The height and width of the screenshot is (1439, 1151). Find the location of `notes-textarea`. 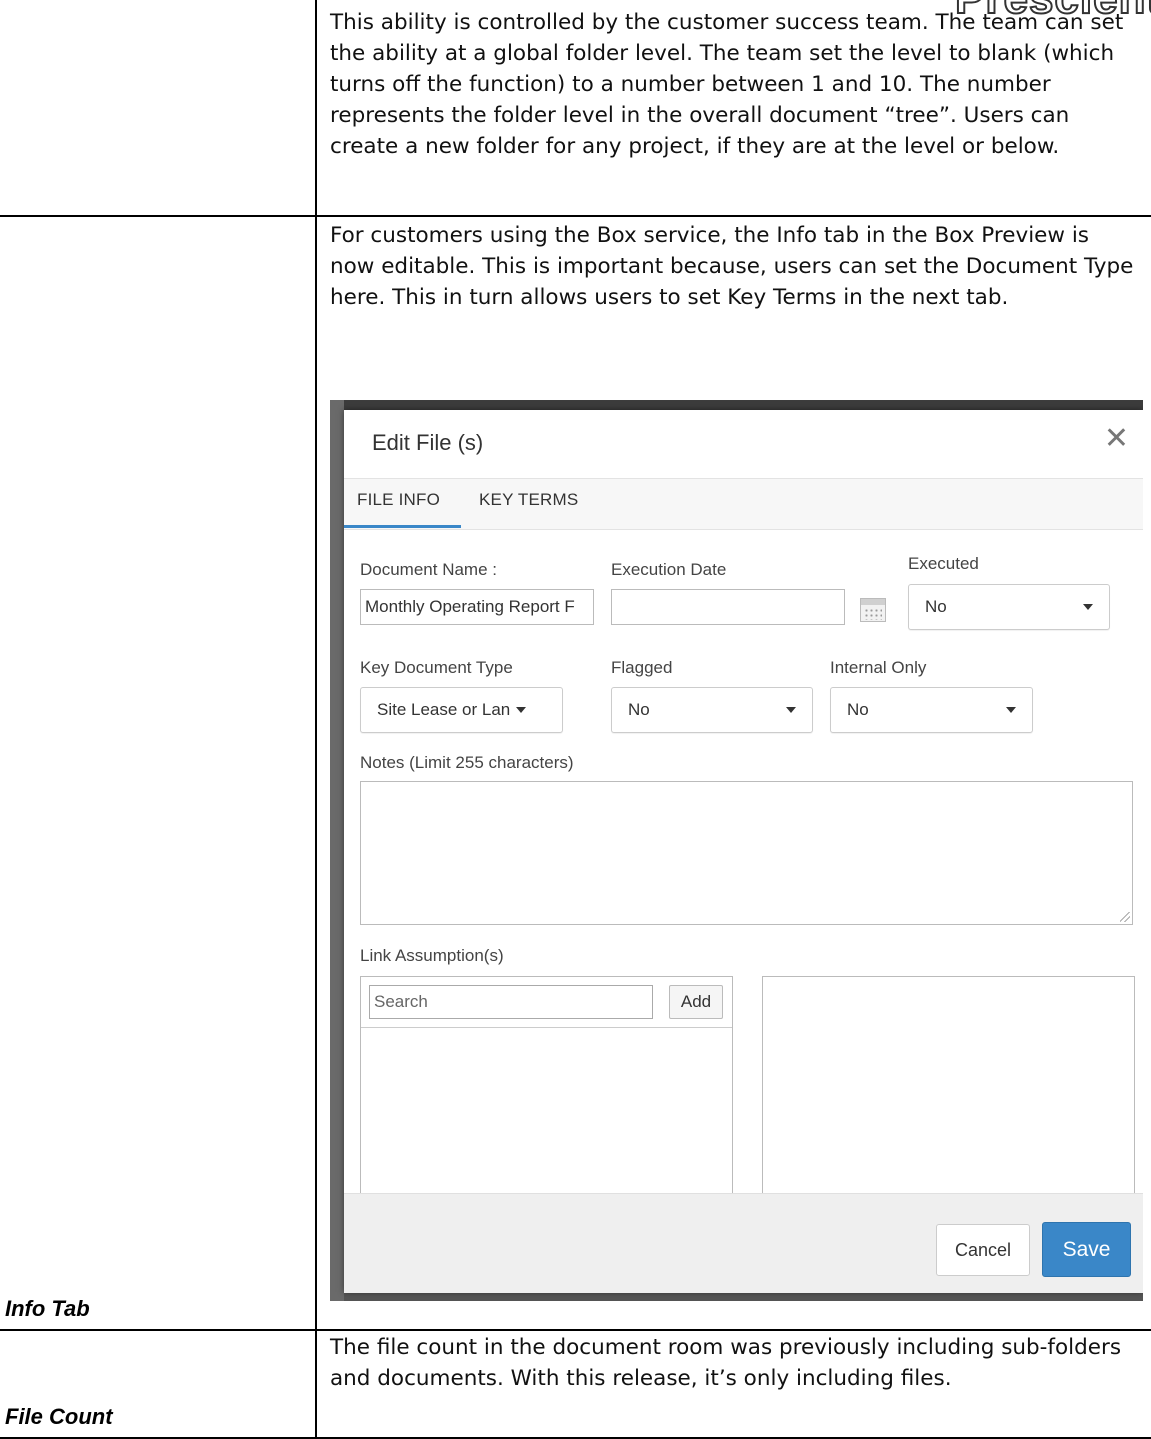

notes-textarea is located at coordinates (746, 853).